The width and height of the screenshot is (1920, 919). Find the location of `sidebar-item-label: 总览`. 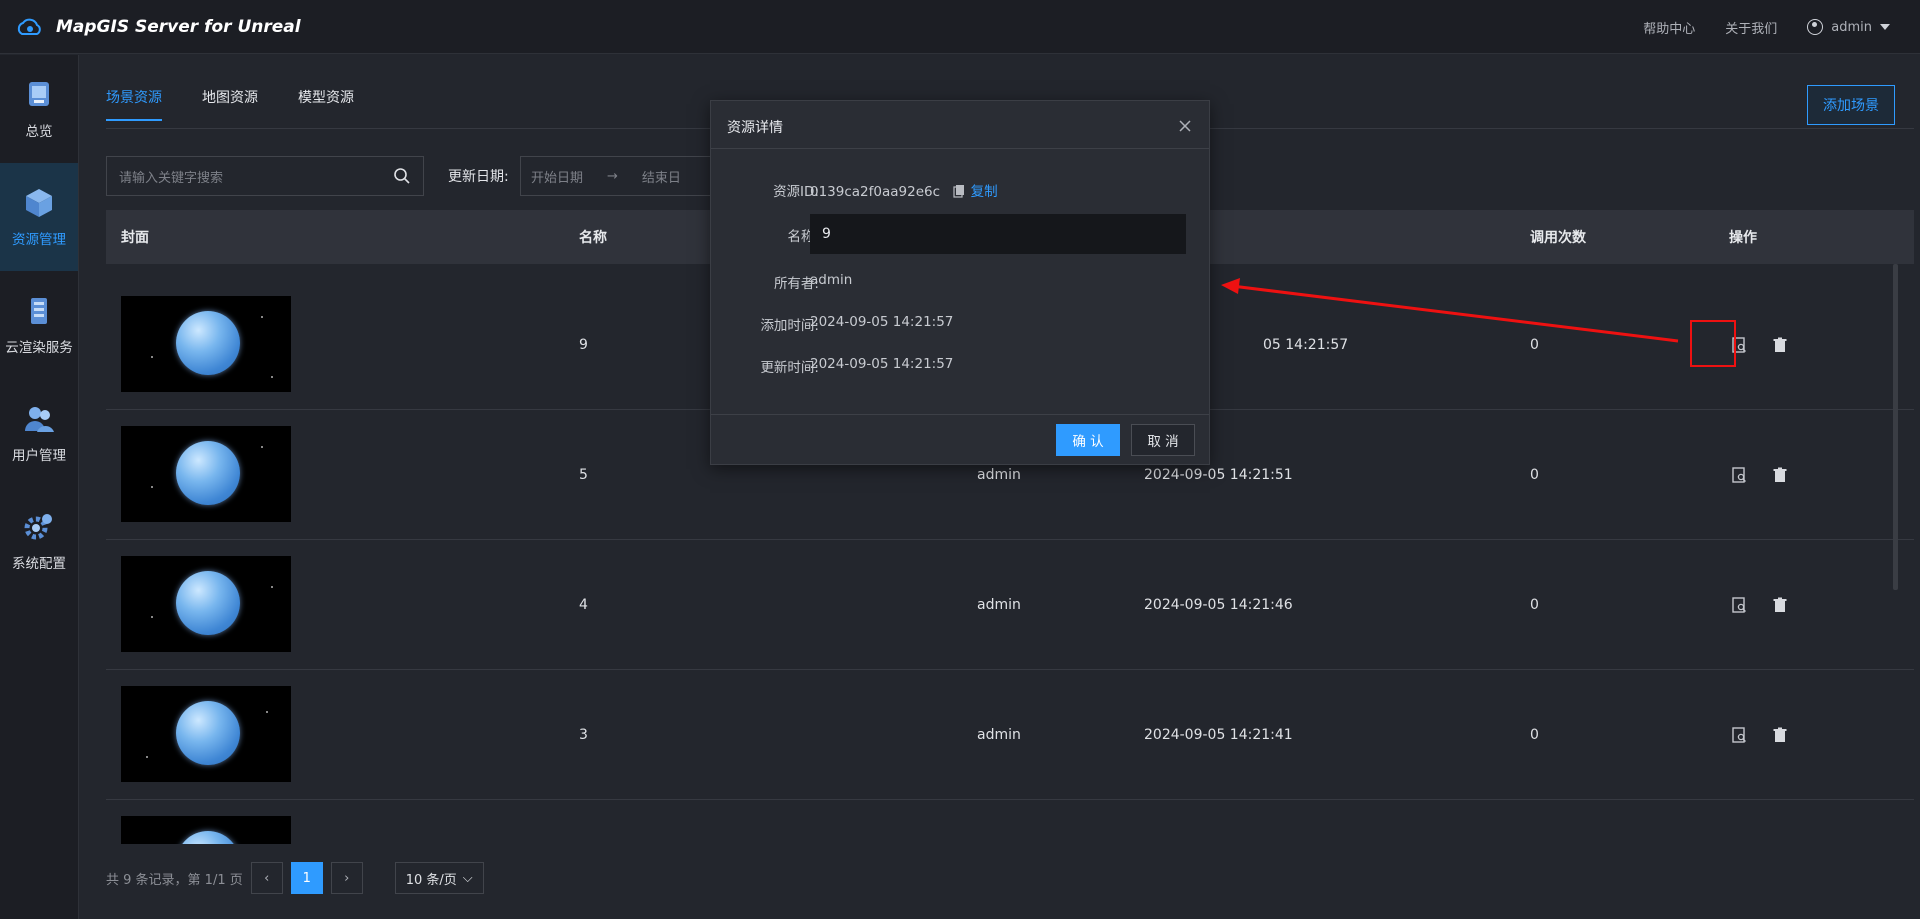

sidebar-item-label: 总览 is located at coordinates (39, 132).